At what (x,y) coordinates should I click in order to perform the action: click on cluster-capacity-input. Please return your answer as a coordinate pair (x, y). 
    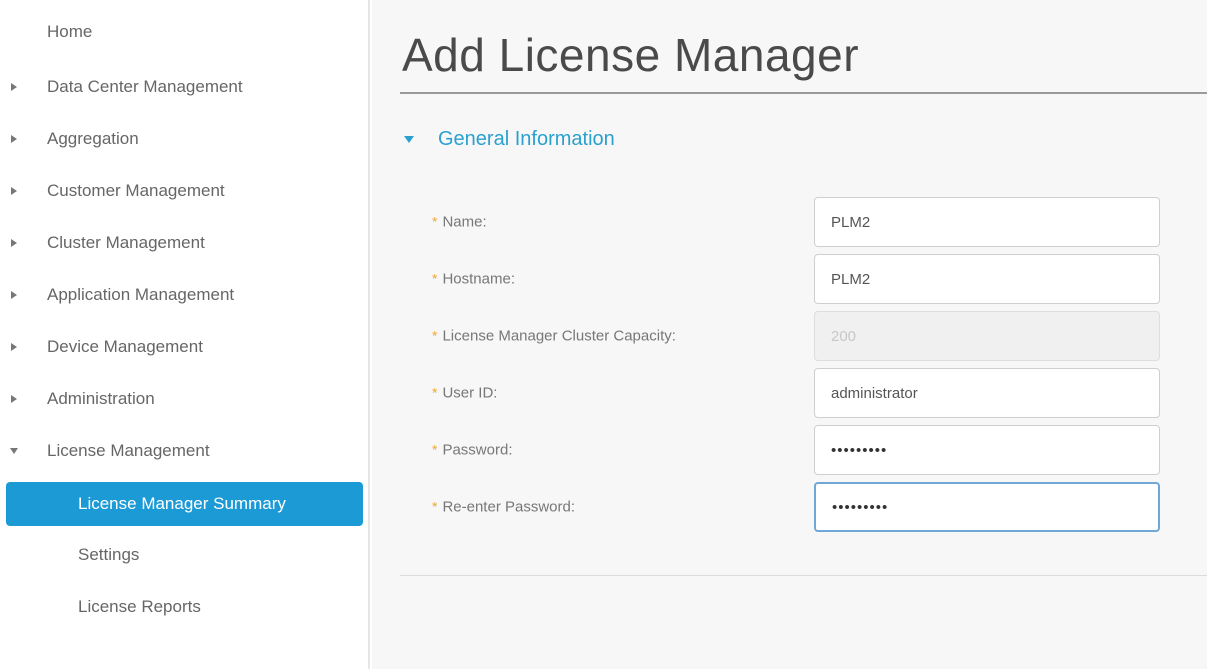
    Looking at the image, I should click on (987, 336).